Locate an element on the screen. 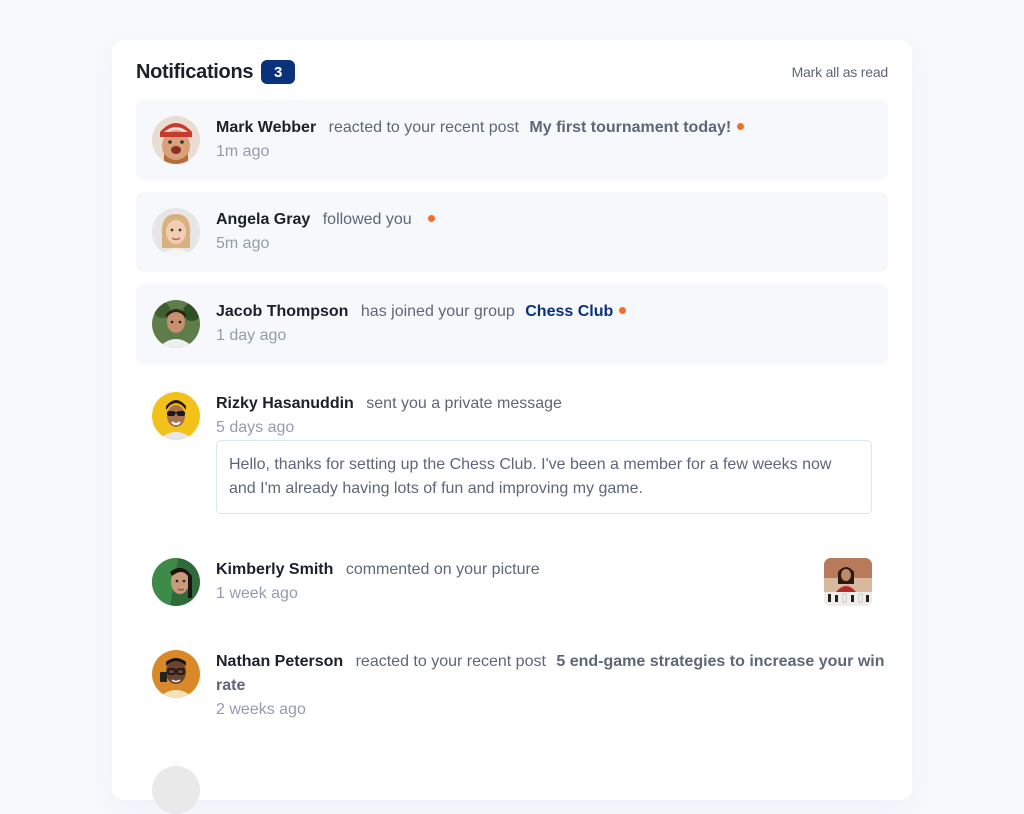 The image size is (1024, 814). notification-time: 1 day ago is located at coordinates (251, 335).